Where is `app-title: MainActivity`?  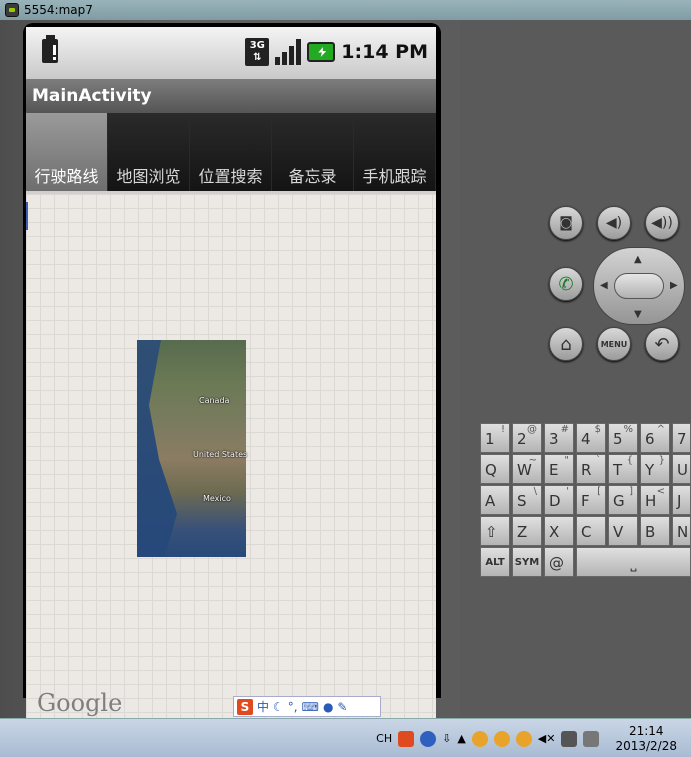
app-title: MainActivity is located at coordinates (92, 96).